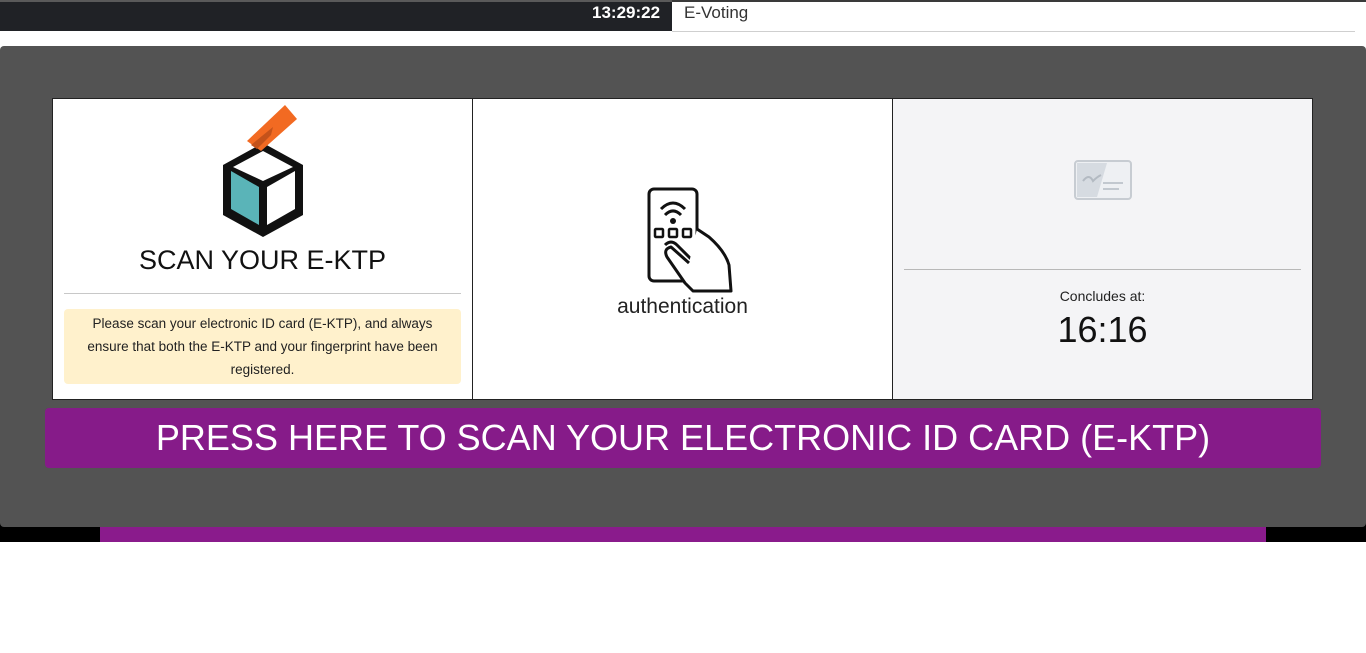 The width and height of the screenshot is (1366, 653). What do you see at coordinates (690, 240) in the screenshot?
I see `nfc-card-hand-icon` at bounding box center [690, 240].